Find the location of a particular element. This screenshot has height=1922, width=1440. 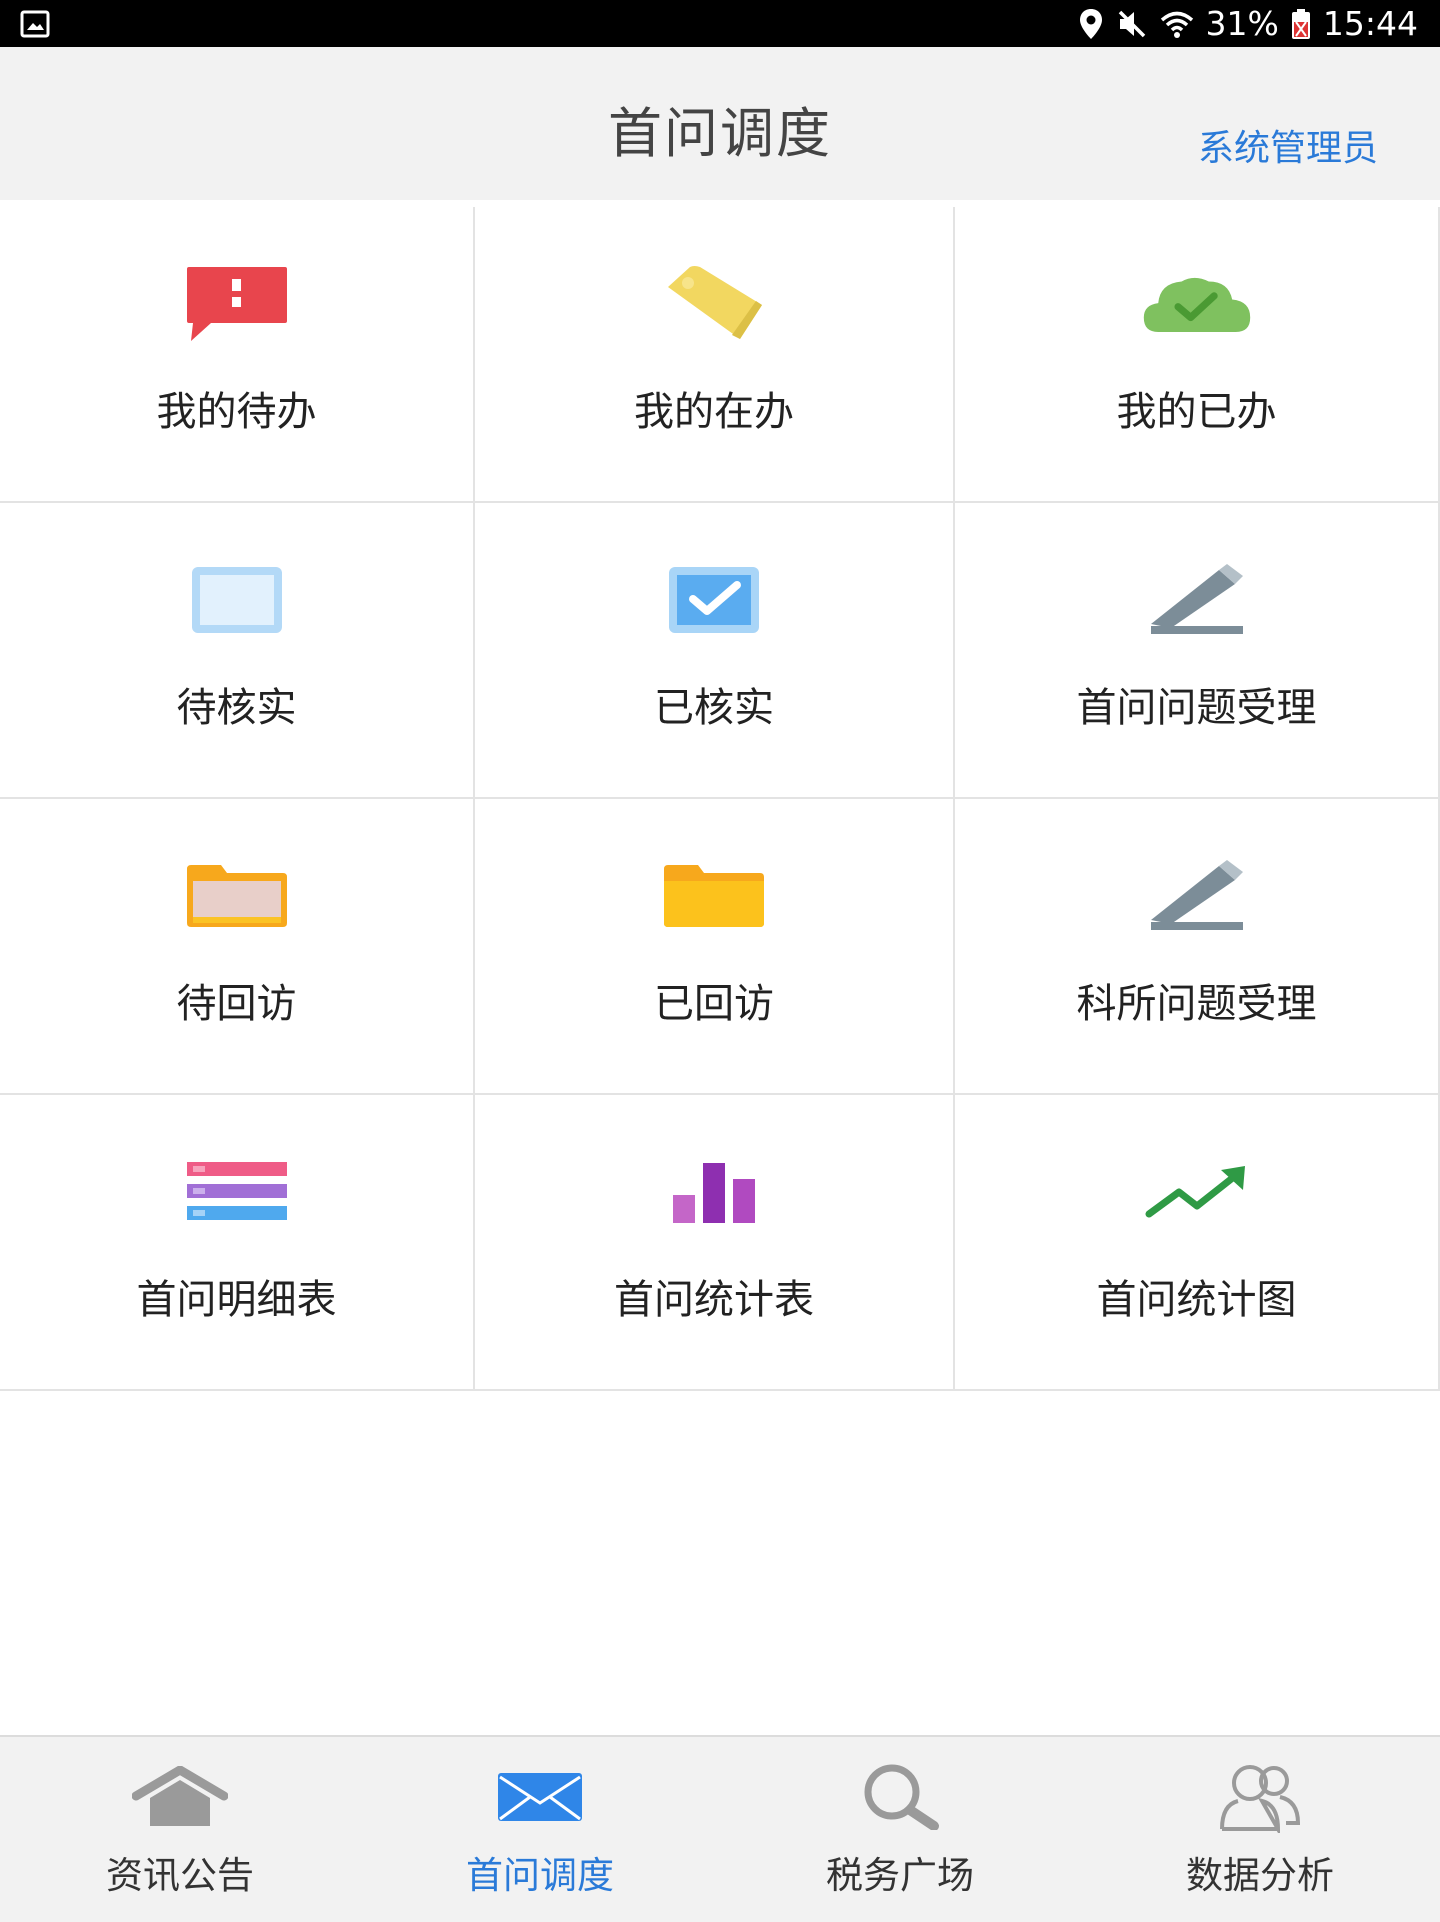

home-icon is located at coordinates (180, 1797).